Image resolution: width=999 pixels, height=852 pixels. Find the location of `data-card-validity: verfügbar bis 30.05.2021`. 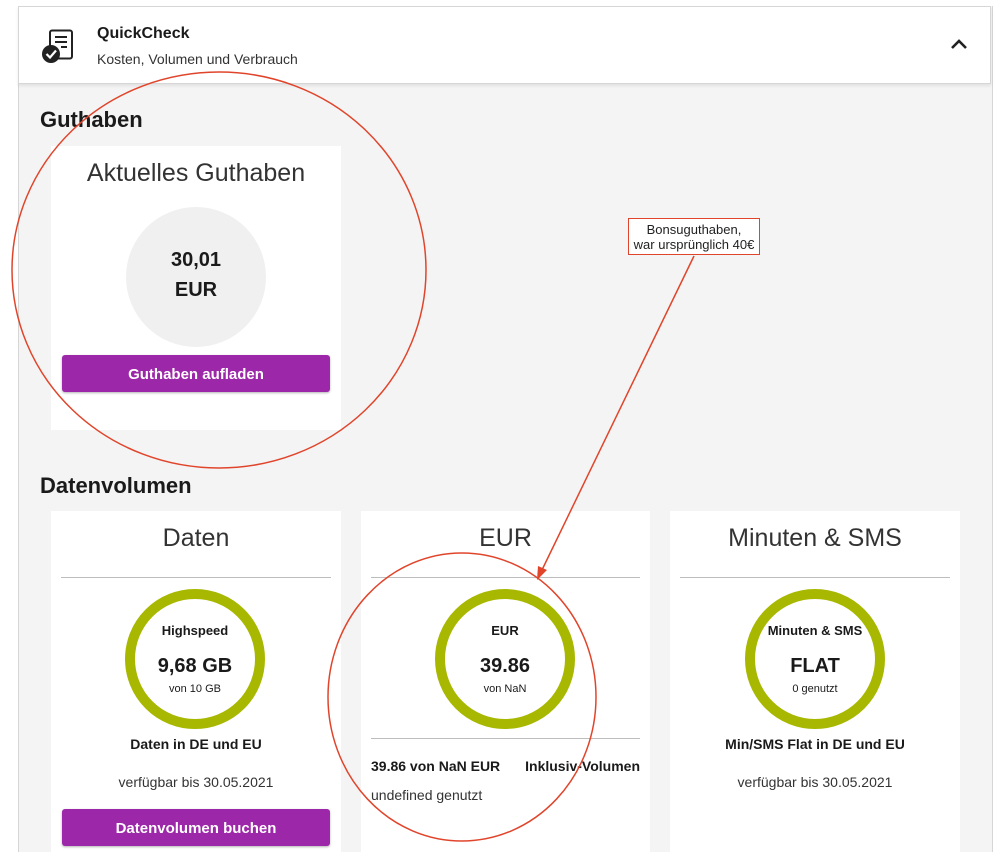

data-card-validity: verfügbar bis 30.05.2021 is located at coordinates (196, 782).